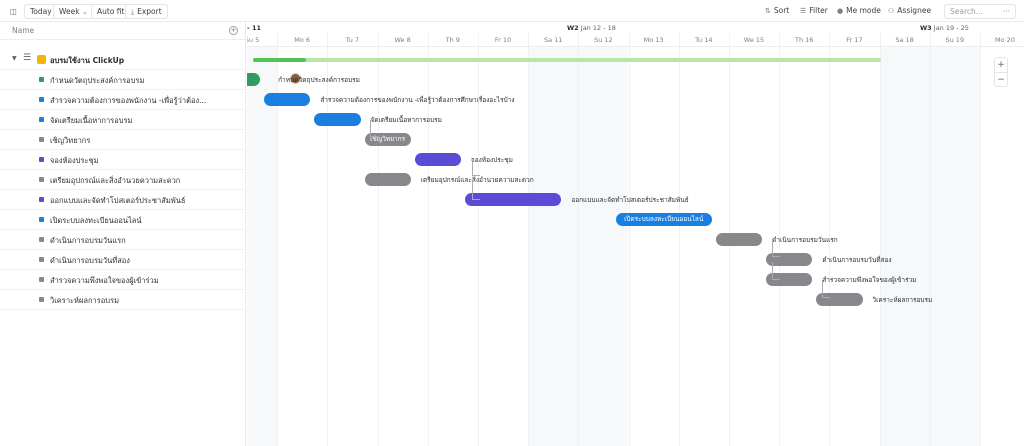 The height and width of the screenshot is (446, 1024). I want to click on day-label: We 15, so click(754, 40).